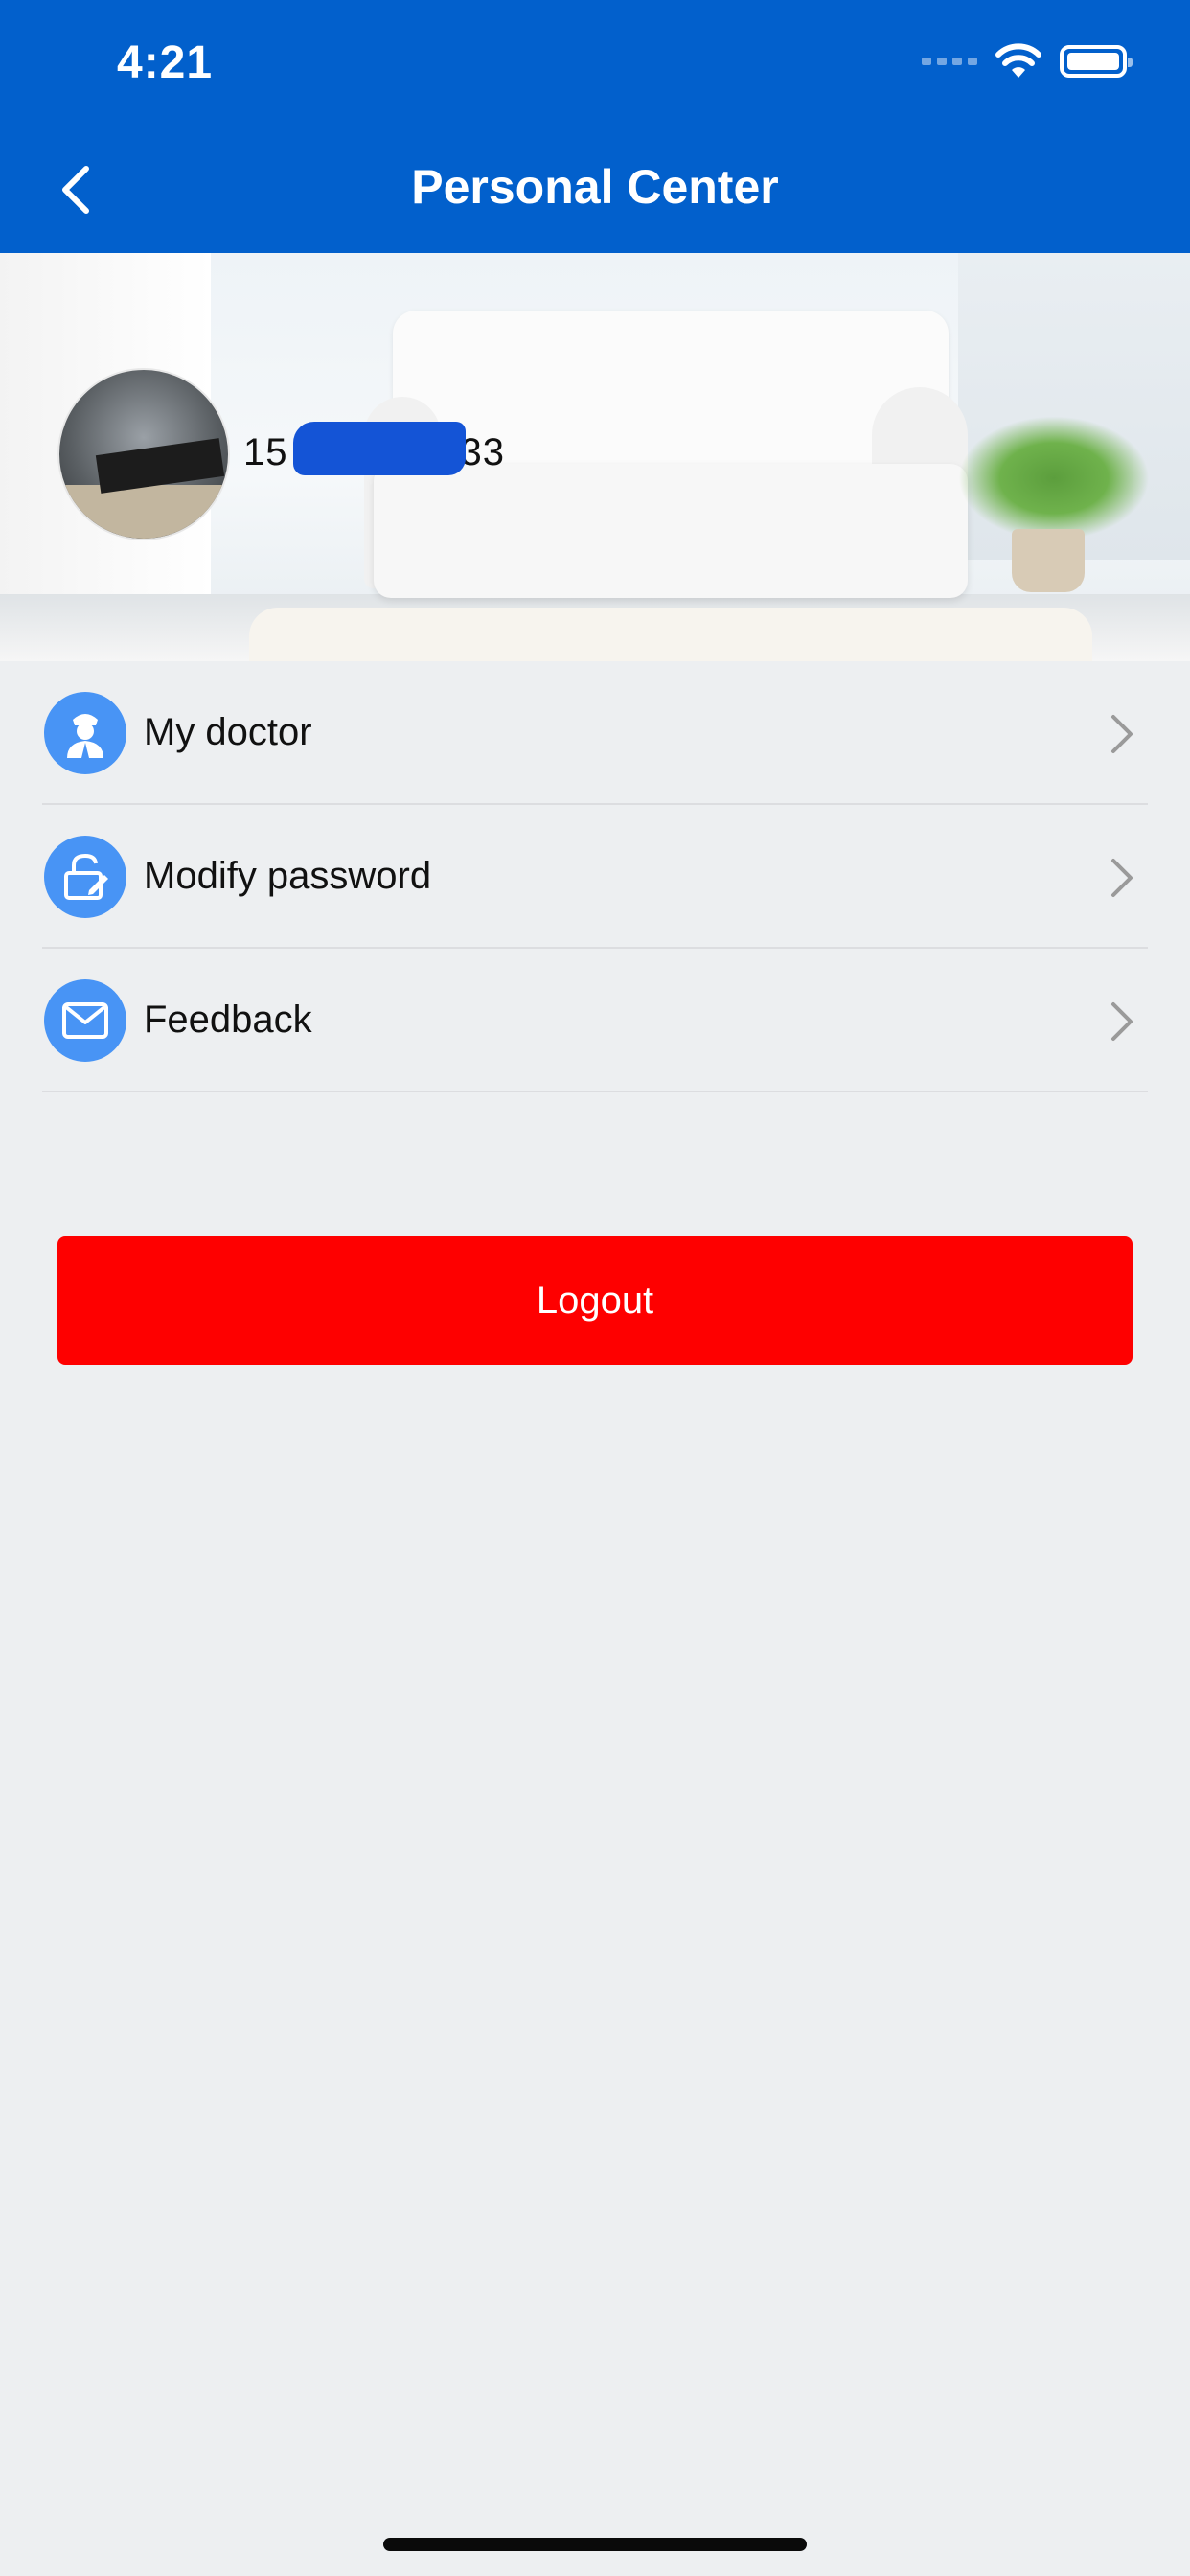 The height and width of the screenshot is (2576, 1190). Describe the element at coordinates (595, 733) in the screenshot. I see `menu-item-my-doctor: My doctor` at that location.